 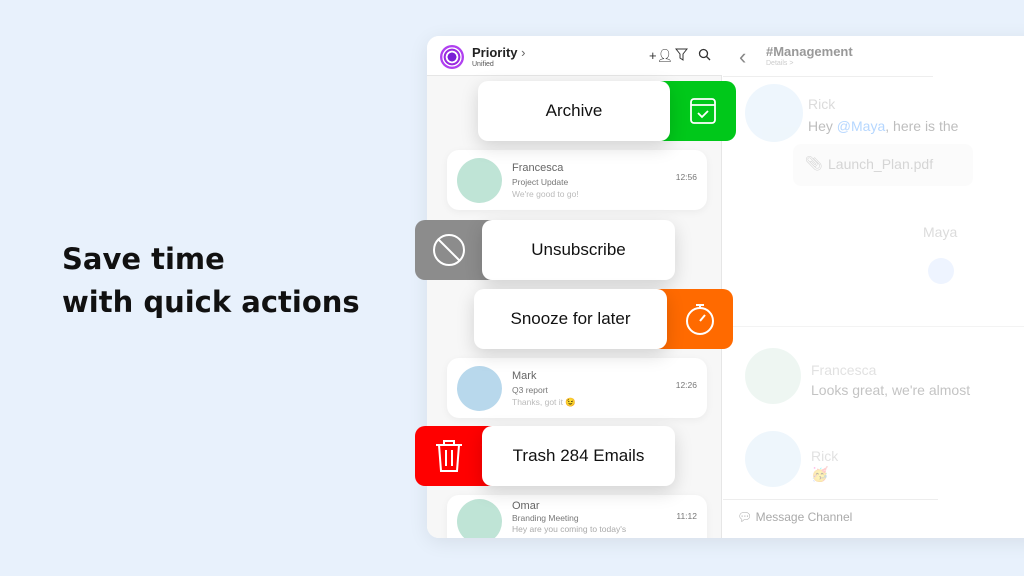 I want to click on message-sender: Rick, so click(x=825, y=456).